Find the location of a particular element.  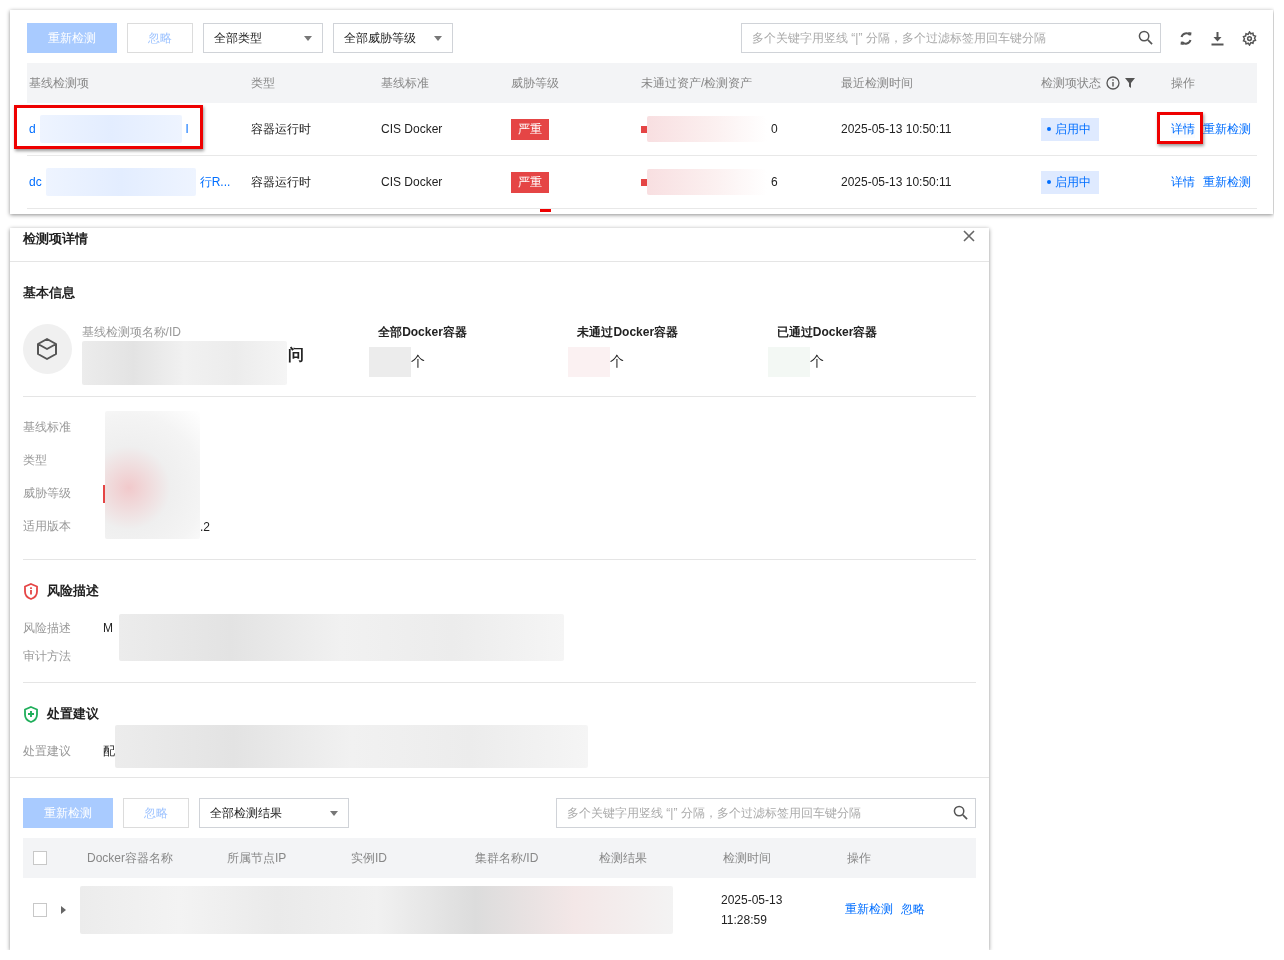

field-label: 适用版本 is located at coordinates (47, 526).